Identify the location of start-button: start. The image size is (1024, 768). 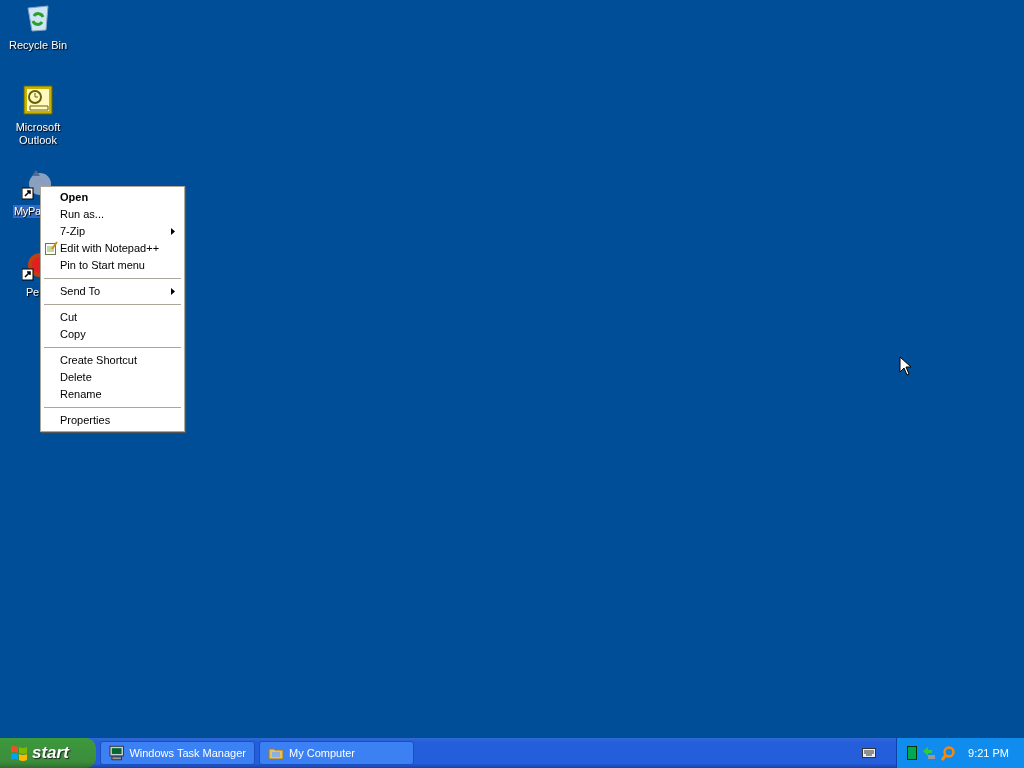
(48, 753).